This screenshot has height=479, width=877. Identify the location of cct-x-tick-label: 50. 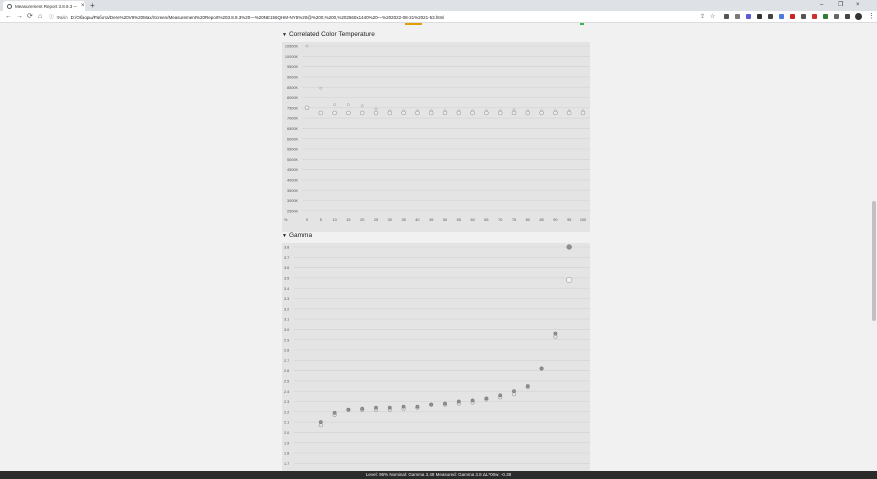
(445, 220).